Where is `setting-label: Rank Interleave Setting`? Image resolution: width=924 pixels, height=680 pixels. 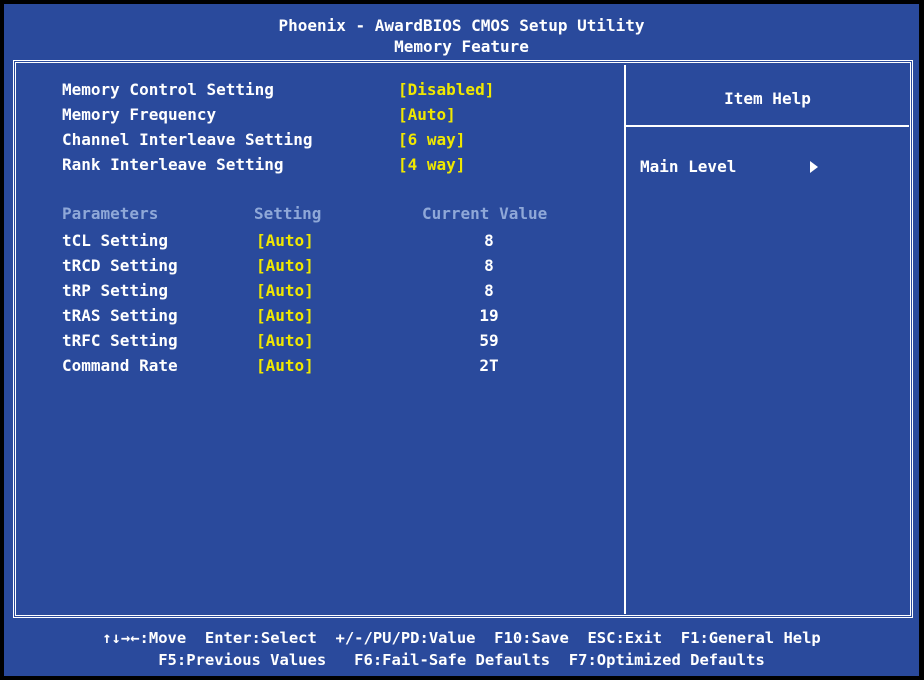 setting-label: Rank Interleave Setting is located at coordinates (173, 164).